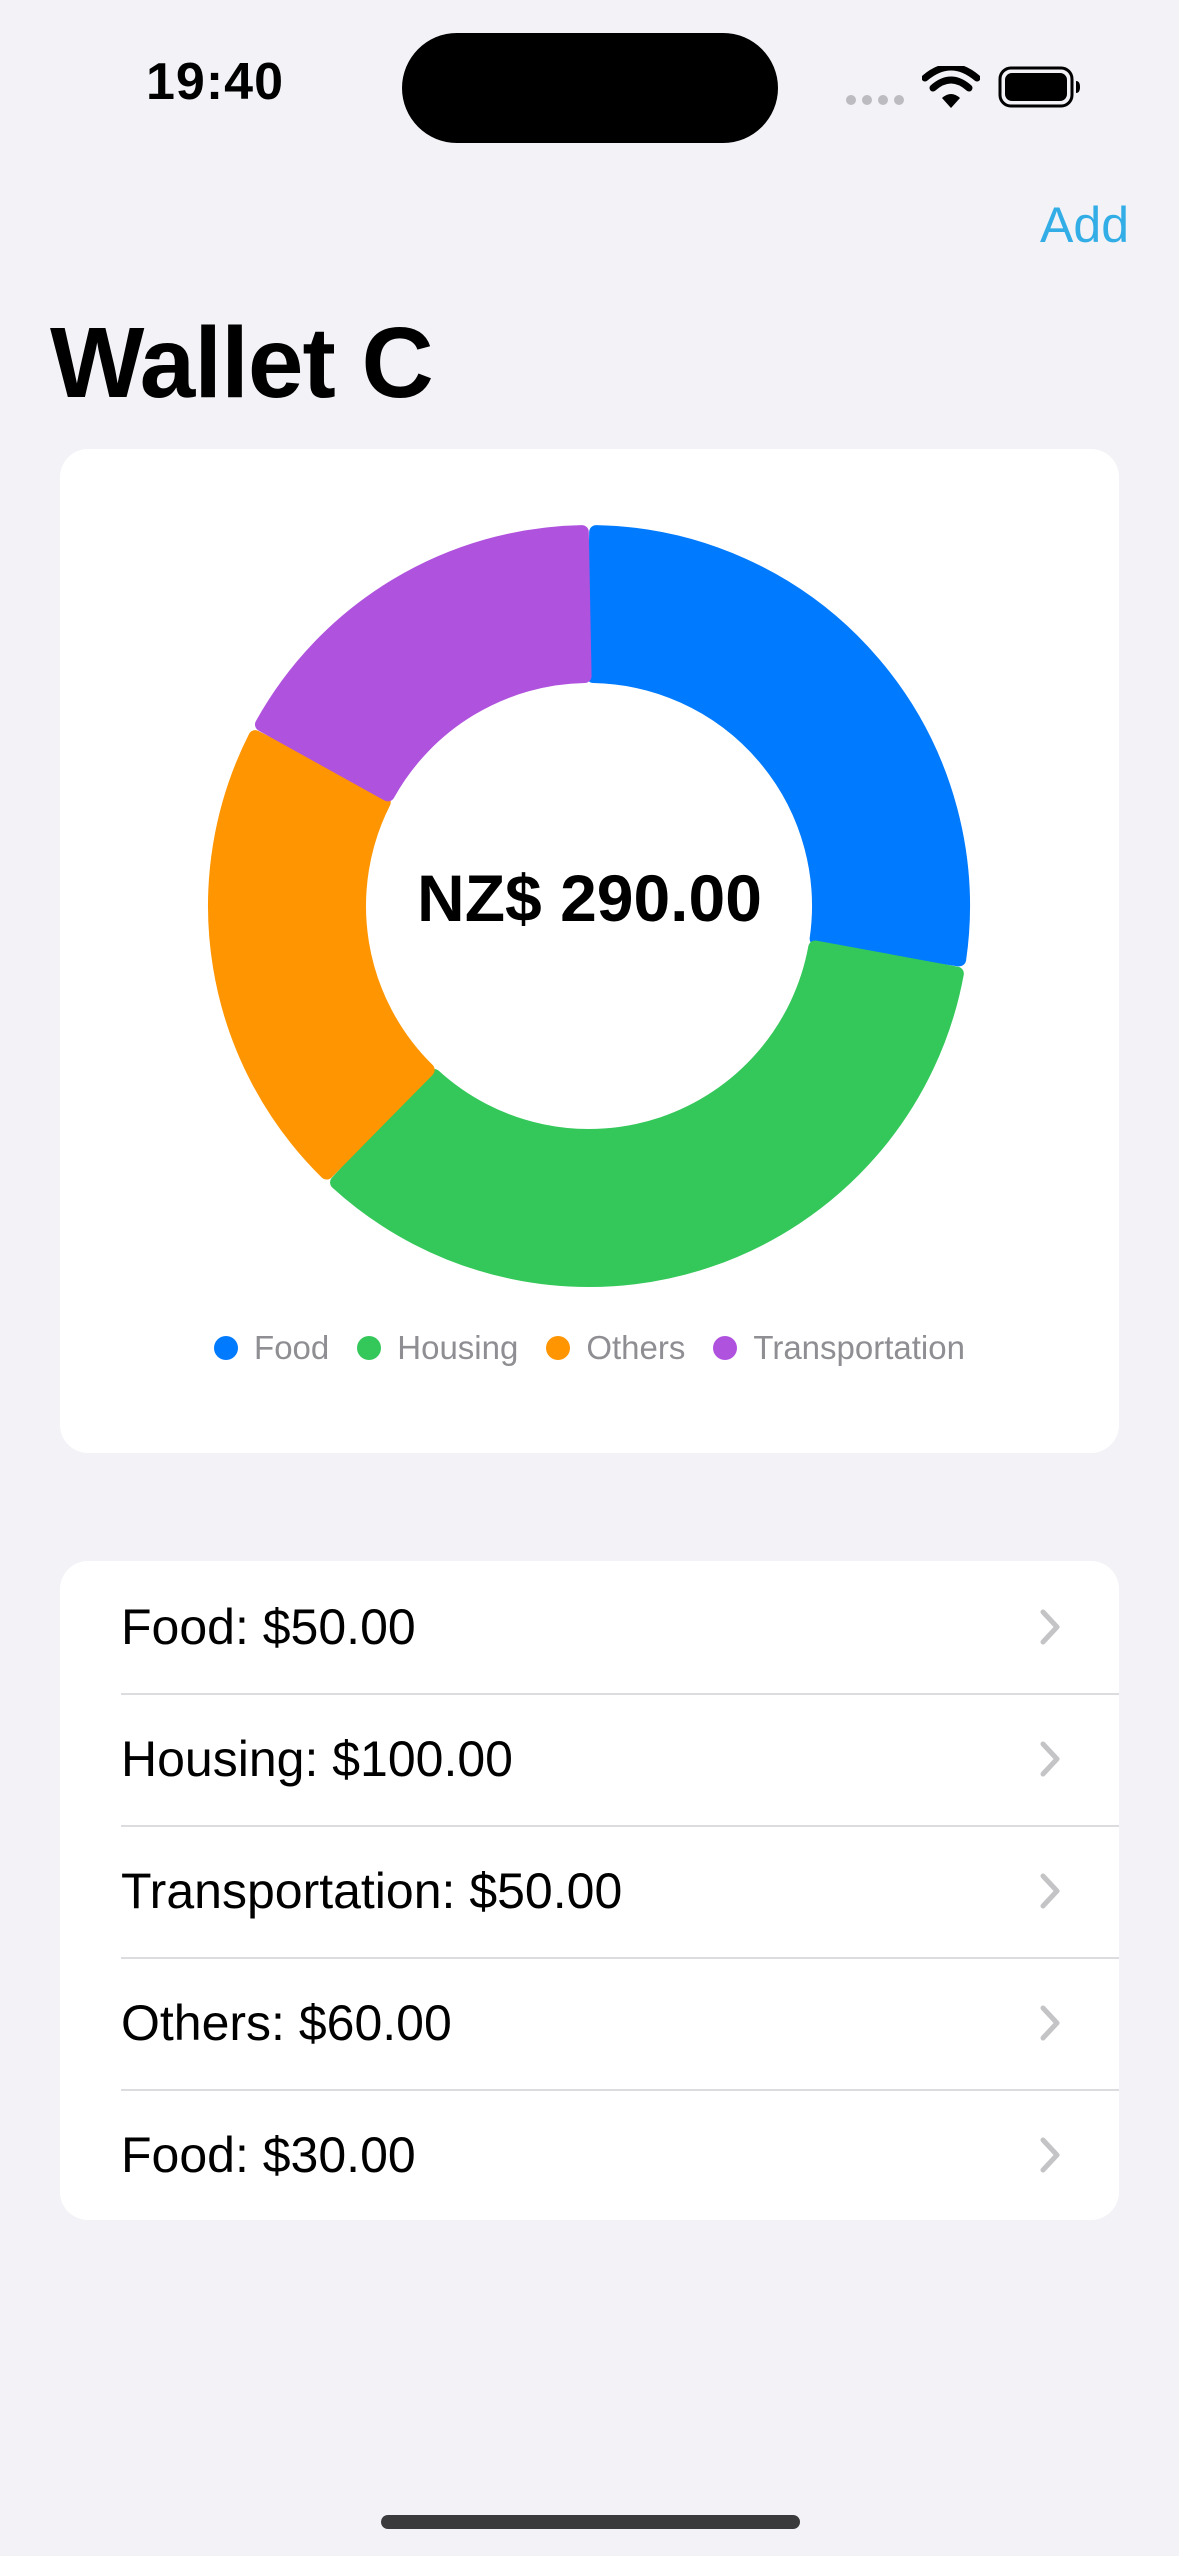 This screenshot has height=2556, width=1179. I want to click on dynamic-island, so click(590, 88).